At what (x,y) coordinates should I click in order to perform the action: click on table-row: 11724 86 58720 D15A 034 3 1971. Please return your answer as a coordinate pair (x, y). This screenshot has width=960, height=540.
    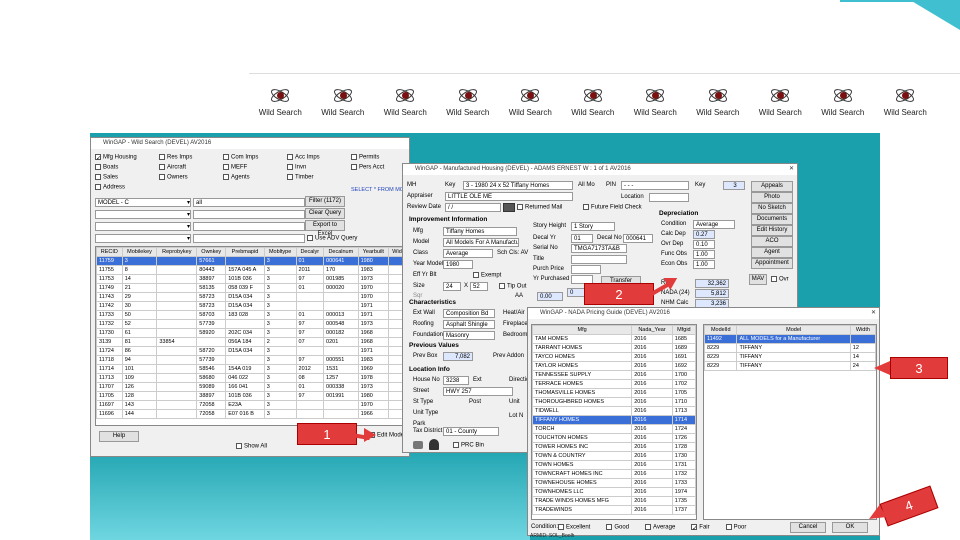
    Looking at the image, I should click on (251, 351).